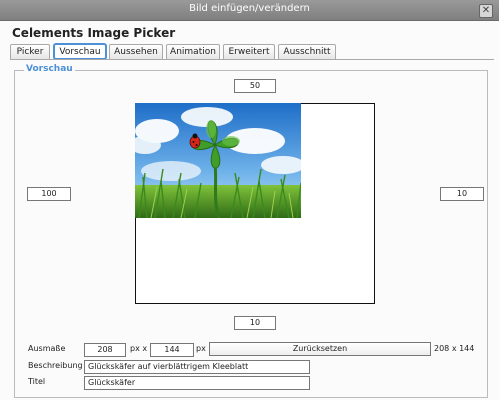 The height and width of the screenshot is (400, 499). I want to click on tab-aussehen: Aussehen, so click(136, 51).